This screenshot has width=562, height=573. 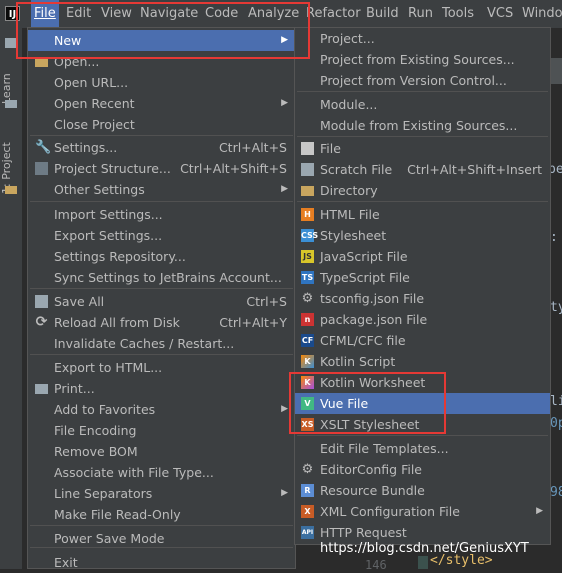 What do you see at coordinates (221, 14) in the screenshot?
I see `menu-code: Code` at bounding box center [221, 14].